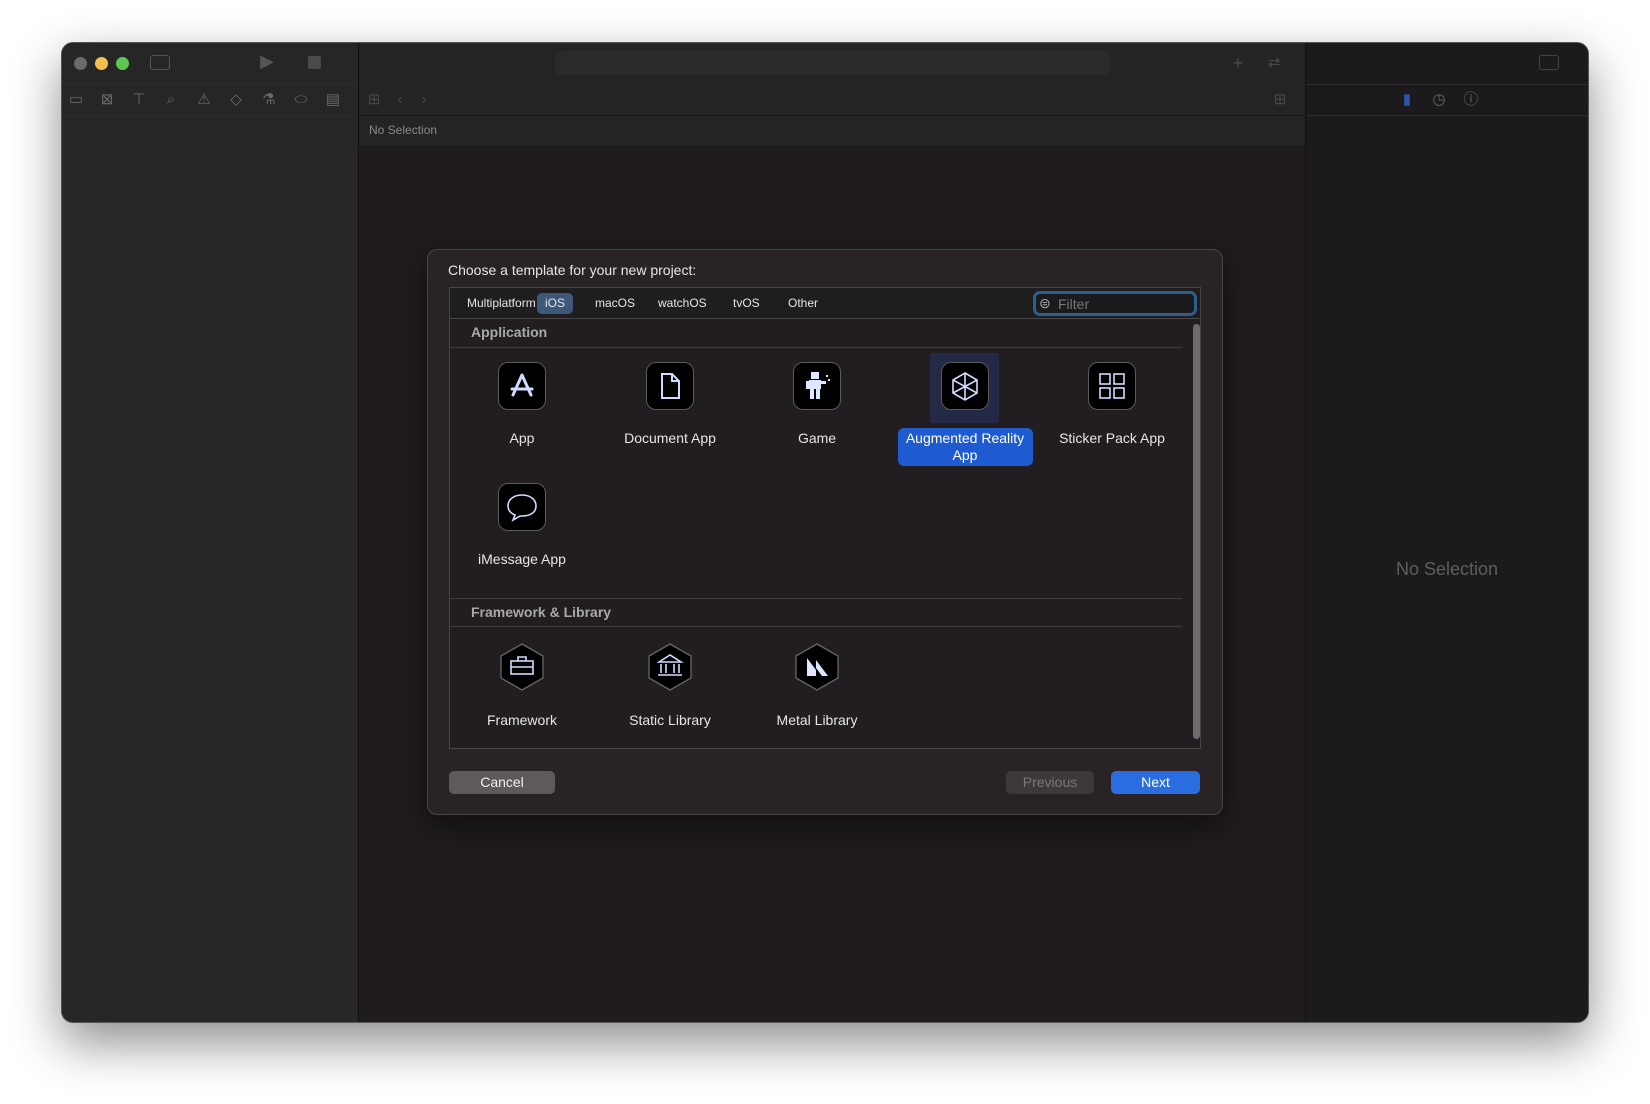 The image size is (1650, 1104). Describe the element at coordinates (76, 100) in the screenshot. I see `folder-icon: ▭` at that location.